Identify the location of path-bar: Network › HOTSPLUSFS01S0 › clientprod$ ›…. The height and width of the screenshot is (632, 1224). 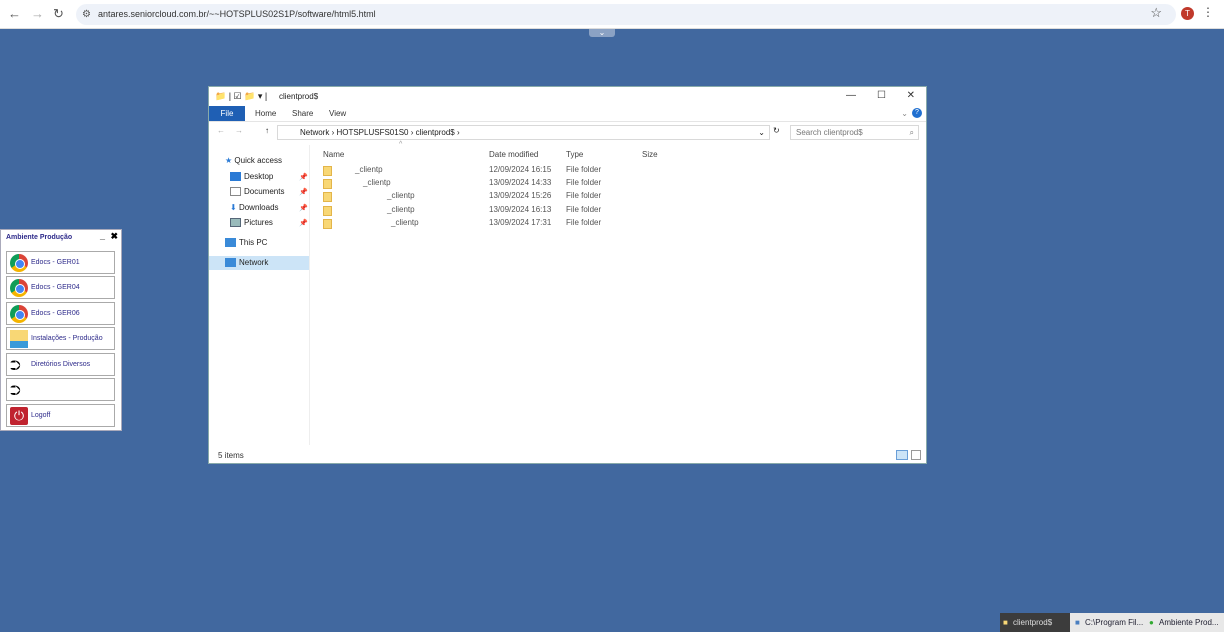
(523, 132).